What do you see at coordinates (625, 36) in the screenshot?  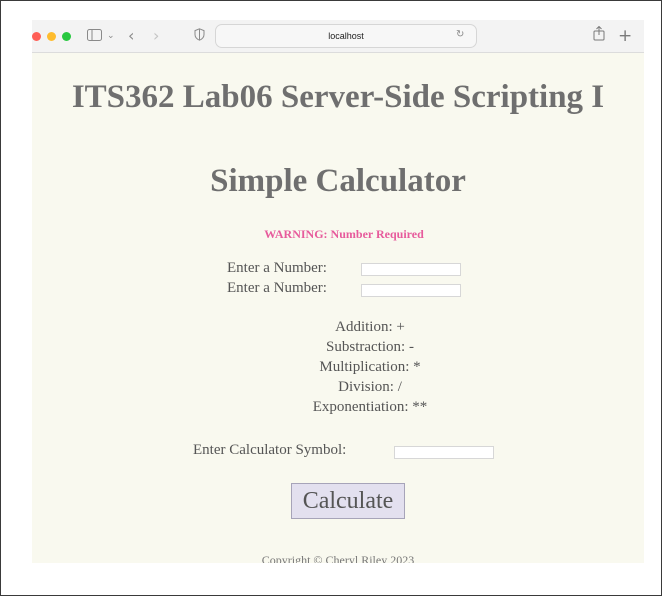 I see `new-tab-icon: +` at bounding box center [625, 36].